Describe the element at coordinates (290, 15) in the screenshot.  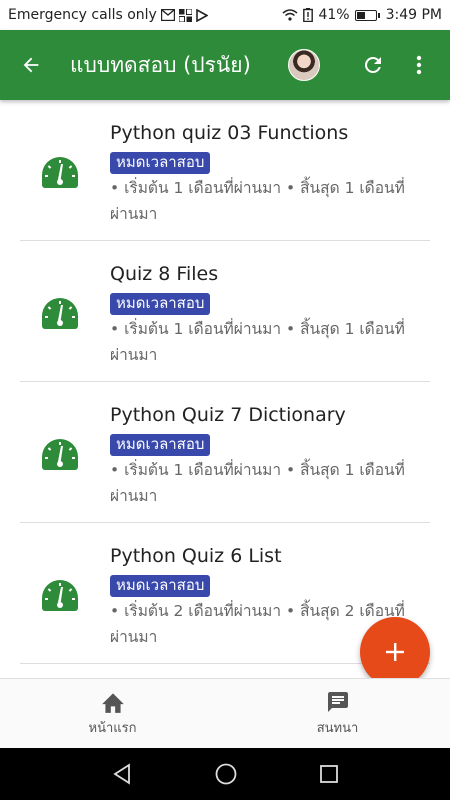
I see `wifi-icon` at that location.